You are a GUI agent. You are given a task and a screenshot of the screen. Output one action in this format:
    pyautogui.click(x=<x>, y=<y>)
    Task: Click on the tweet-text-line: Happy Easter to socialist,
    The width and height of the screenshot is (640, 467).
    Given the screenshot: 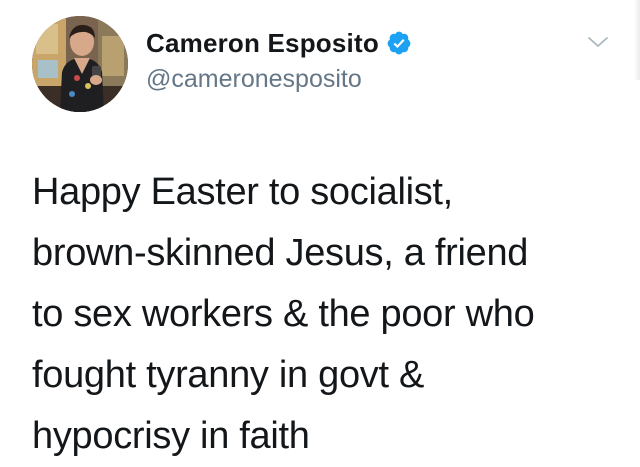 What is the action you would take?
    pyautogui.click(x=242, y=192)
    